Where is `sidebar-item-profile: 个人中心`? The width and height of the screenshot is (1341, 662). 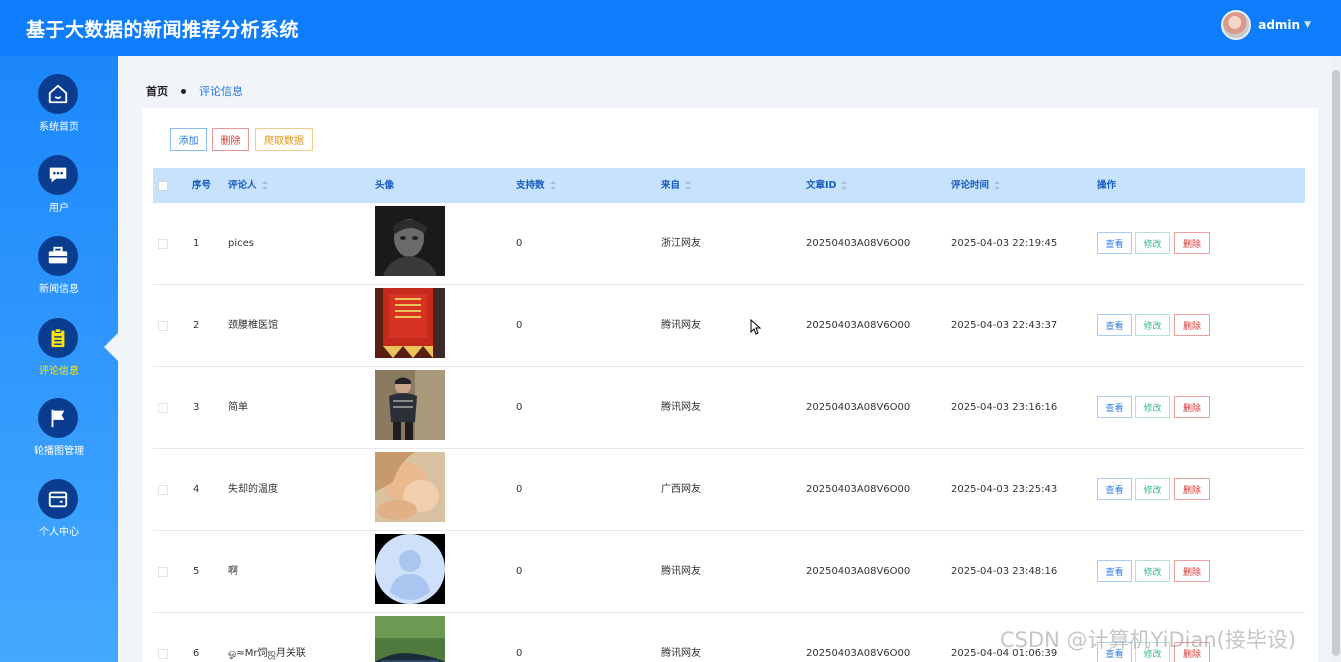 sidebar-item-profile: 个人中心 is located at coordinates (59, 519).